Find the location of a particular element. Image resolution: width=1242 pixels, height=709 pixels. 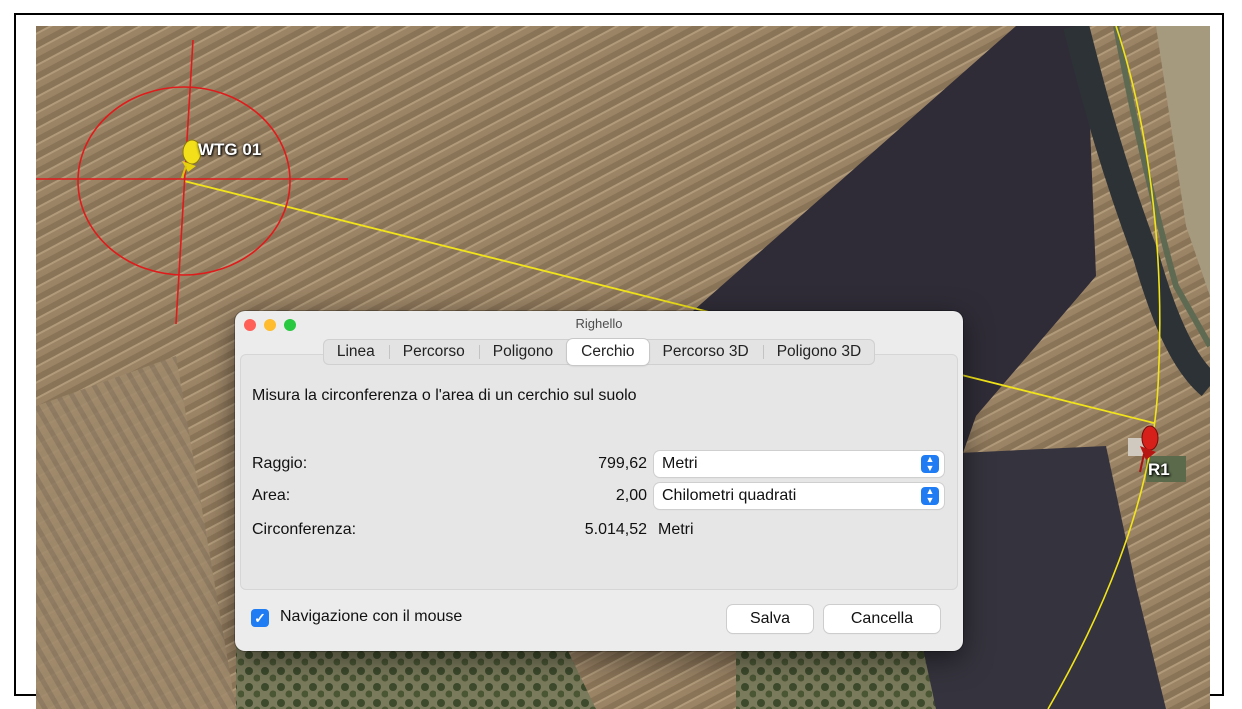

area-label: Area: is located at coordinates (271, 495).